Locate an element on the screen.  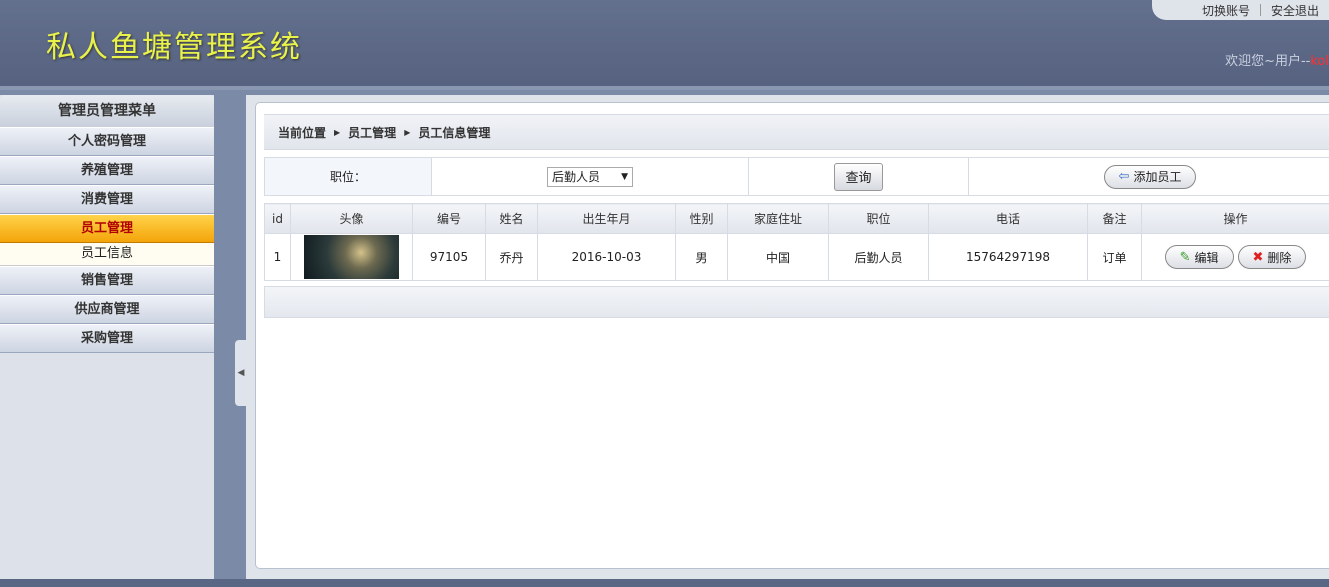
edit-label: 编辑 is located at coordinates (1206, 257).